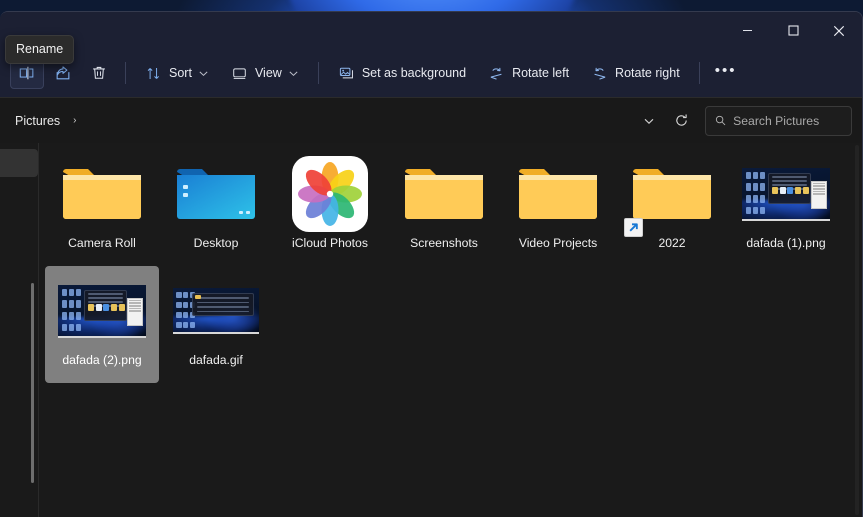 The image size is (863, 517). I want to click on see-more-button: •••, so click(726, 73).